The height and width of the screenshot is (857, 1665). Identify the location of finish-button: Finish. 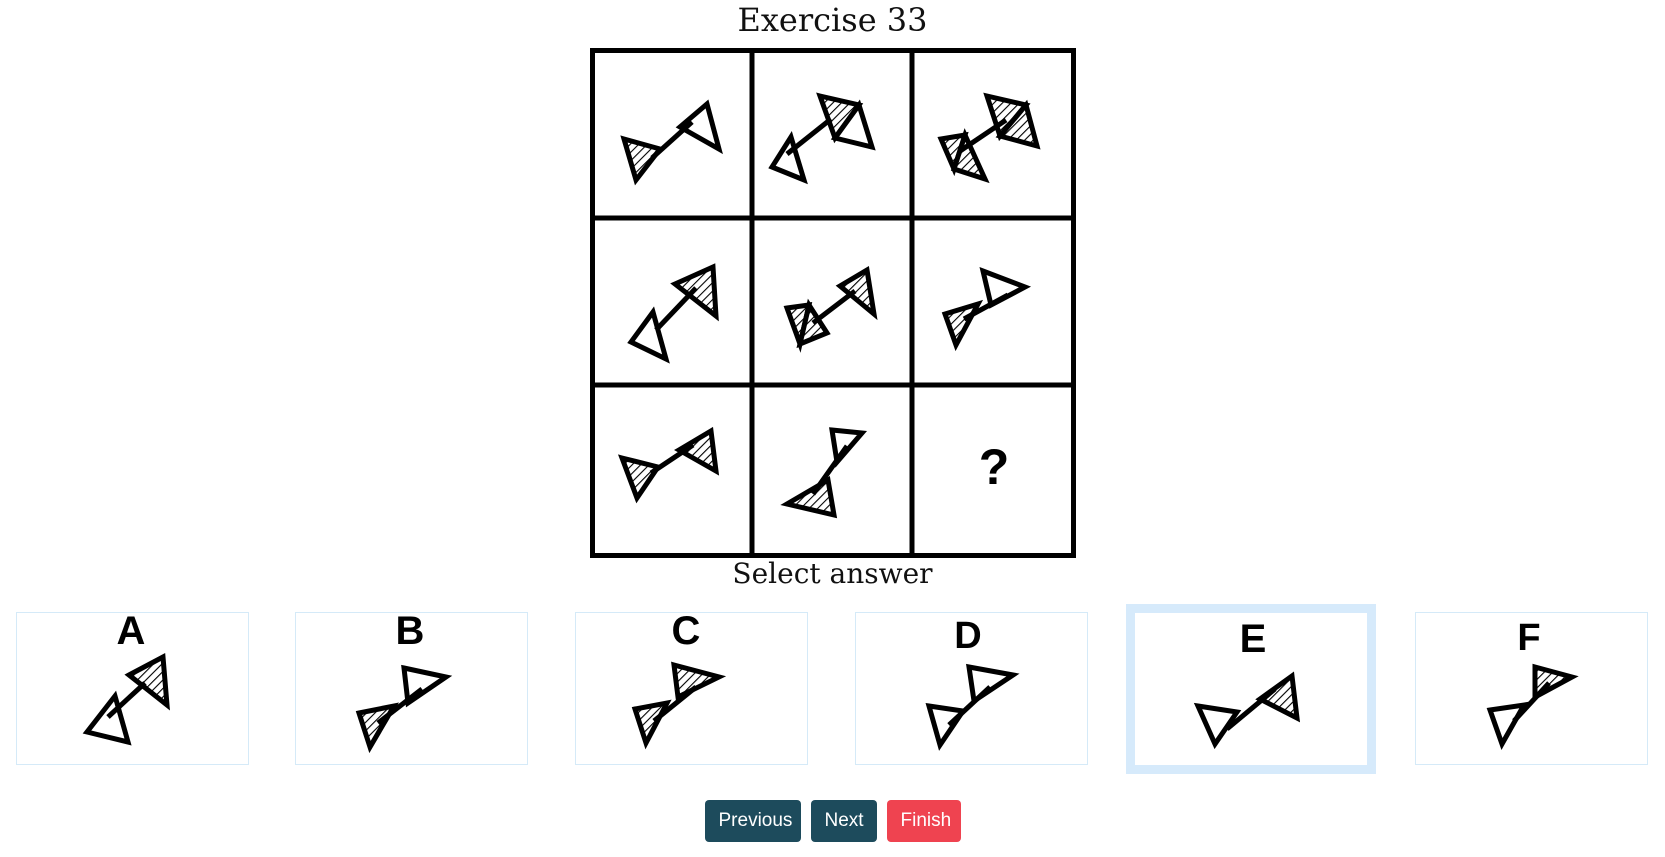
(923, 821).